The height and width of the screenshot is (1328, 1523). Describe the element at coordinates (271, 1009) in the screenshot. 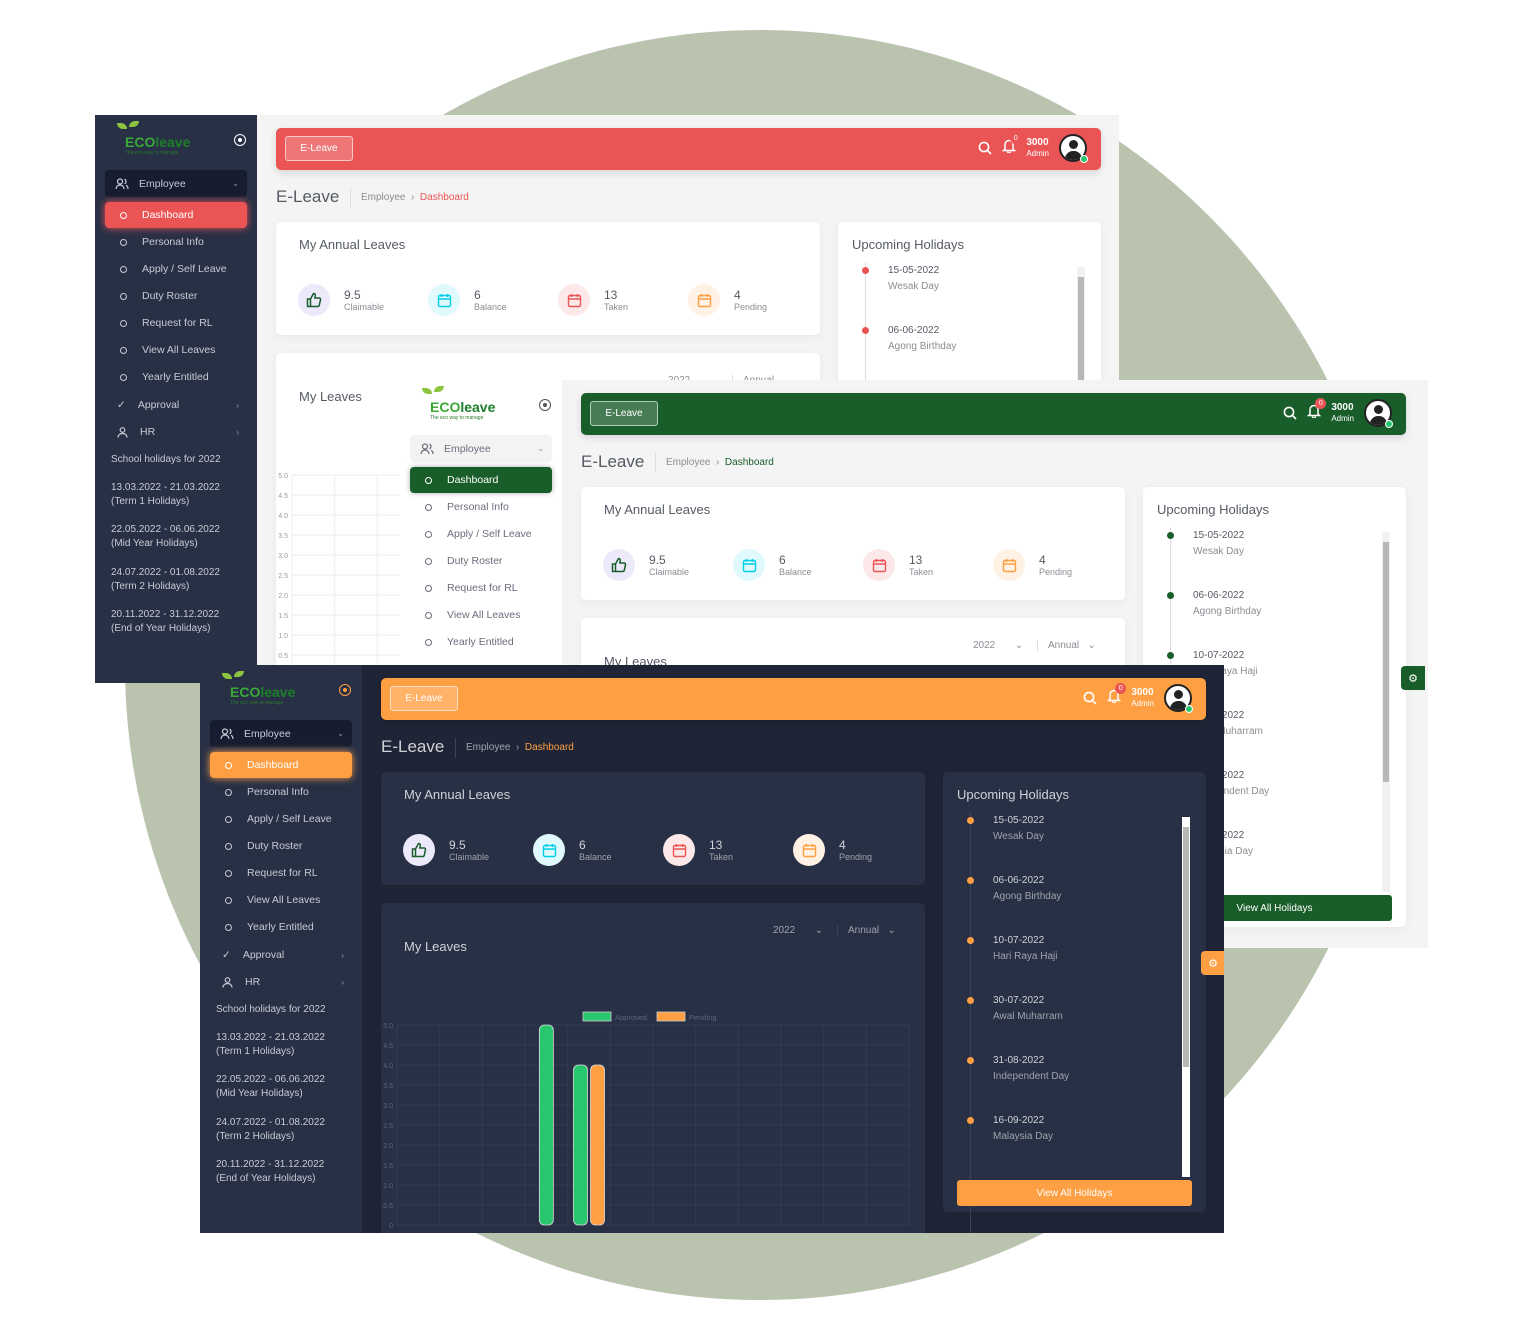

I see `school-holidays-title: School holidays for 2022` at that location.